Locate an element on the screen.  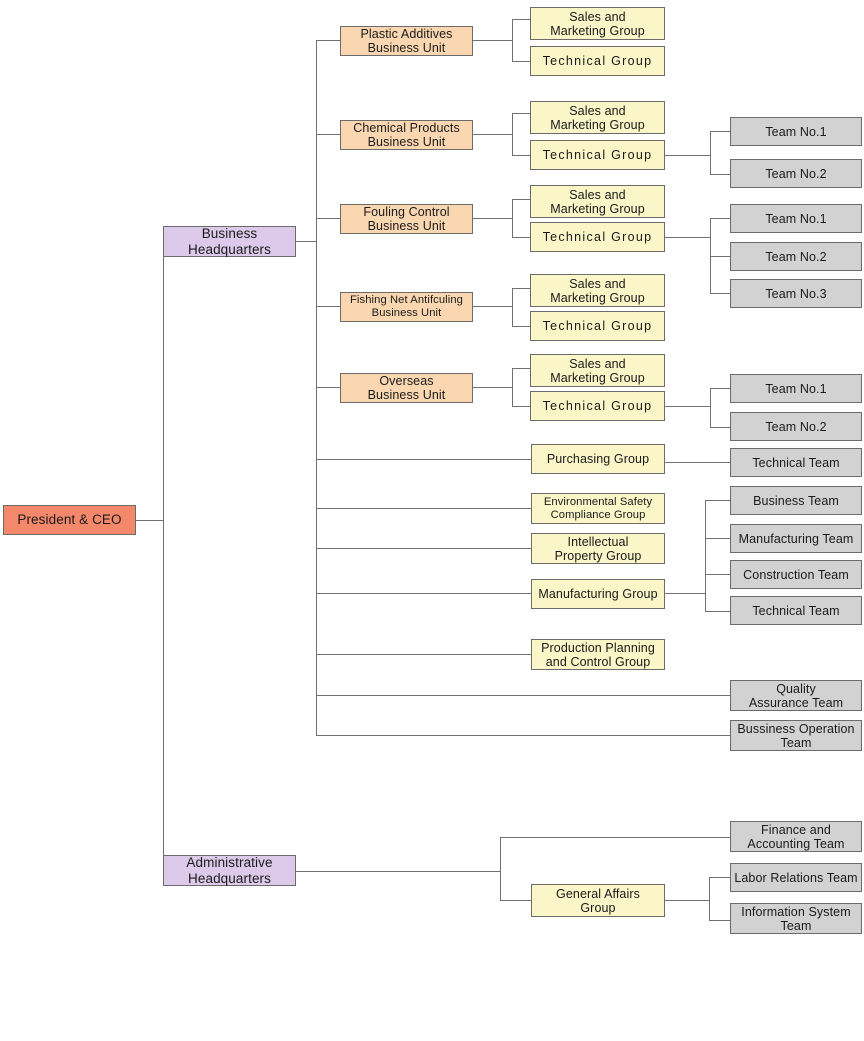
connector-unit2-to-technical is located at coordinates (521, 155).